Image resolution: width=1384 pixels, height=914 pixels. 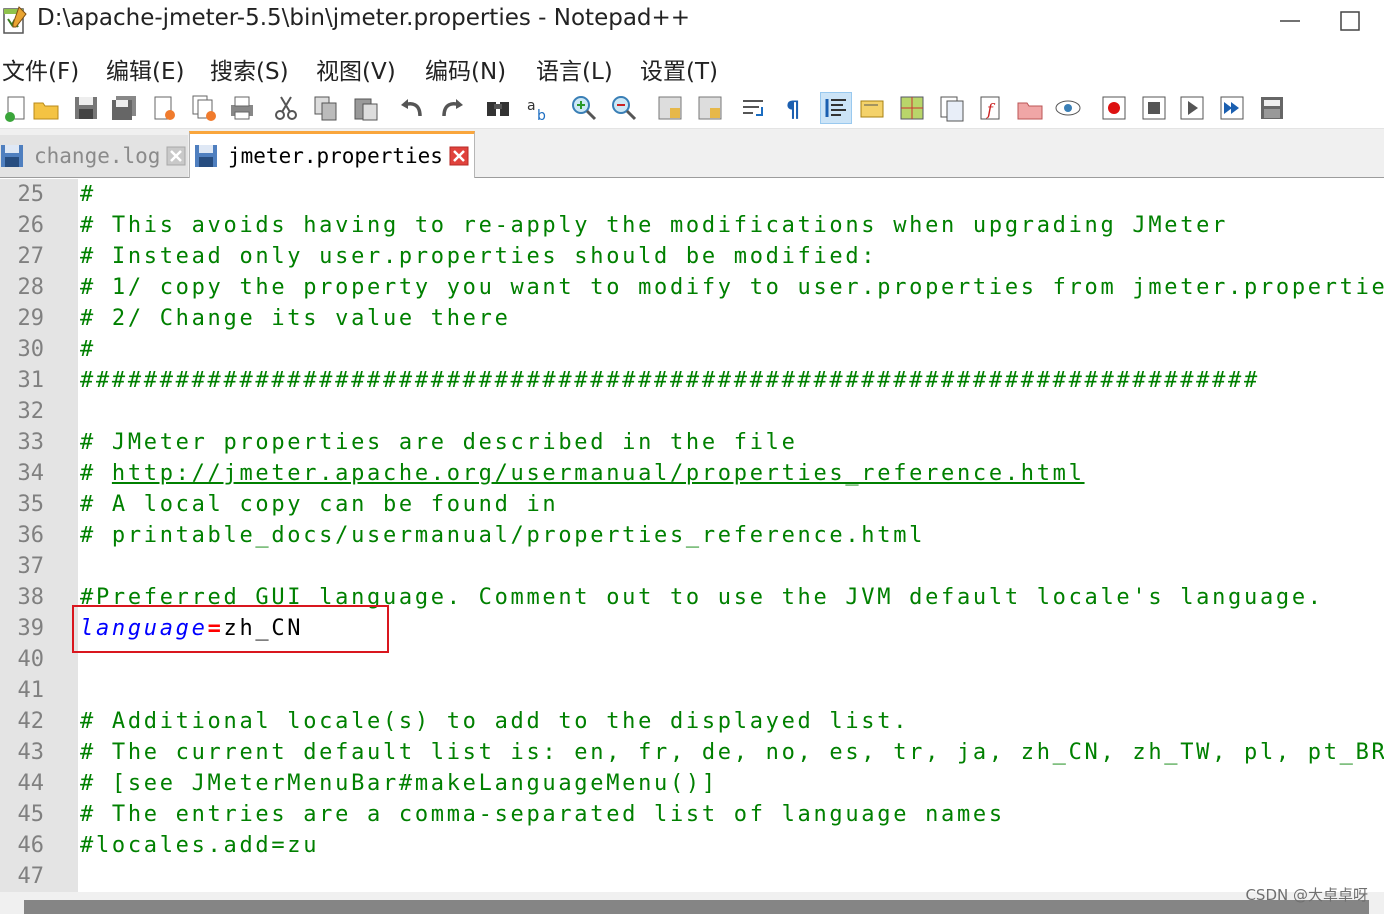 I want to click on cut-button, so click(x=286, y=108).